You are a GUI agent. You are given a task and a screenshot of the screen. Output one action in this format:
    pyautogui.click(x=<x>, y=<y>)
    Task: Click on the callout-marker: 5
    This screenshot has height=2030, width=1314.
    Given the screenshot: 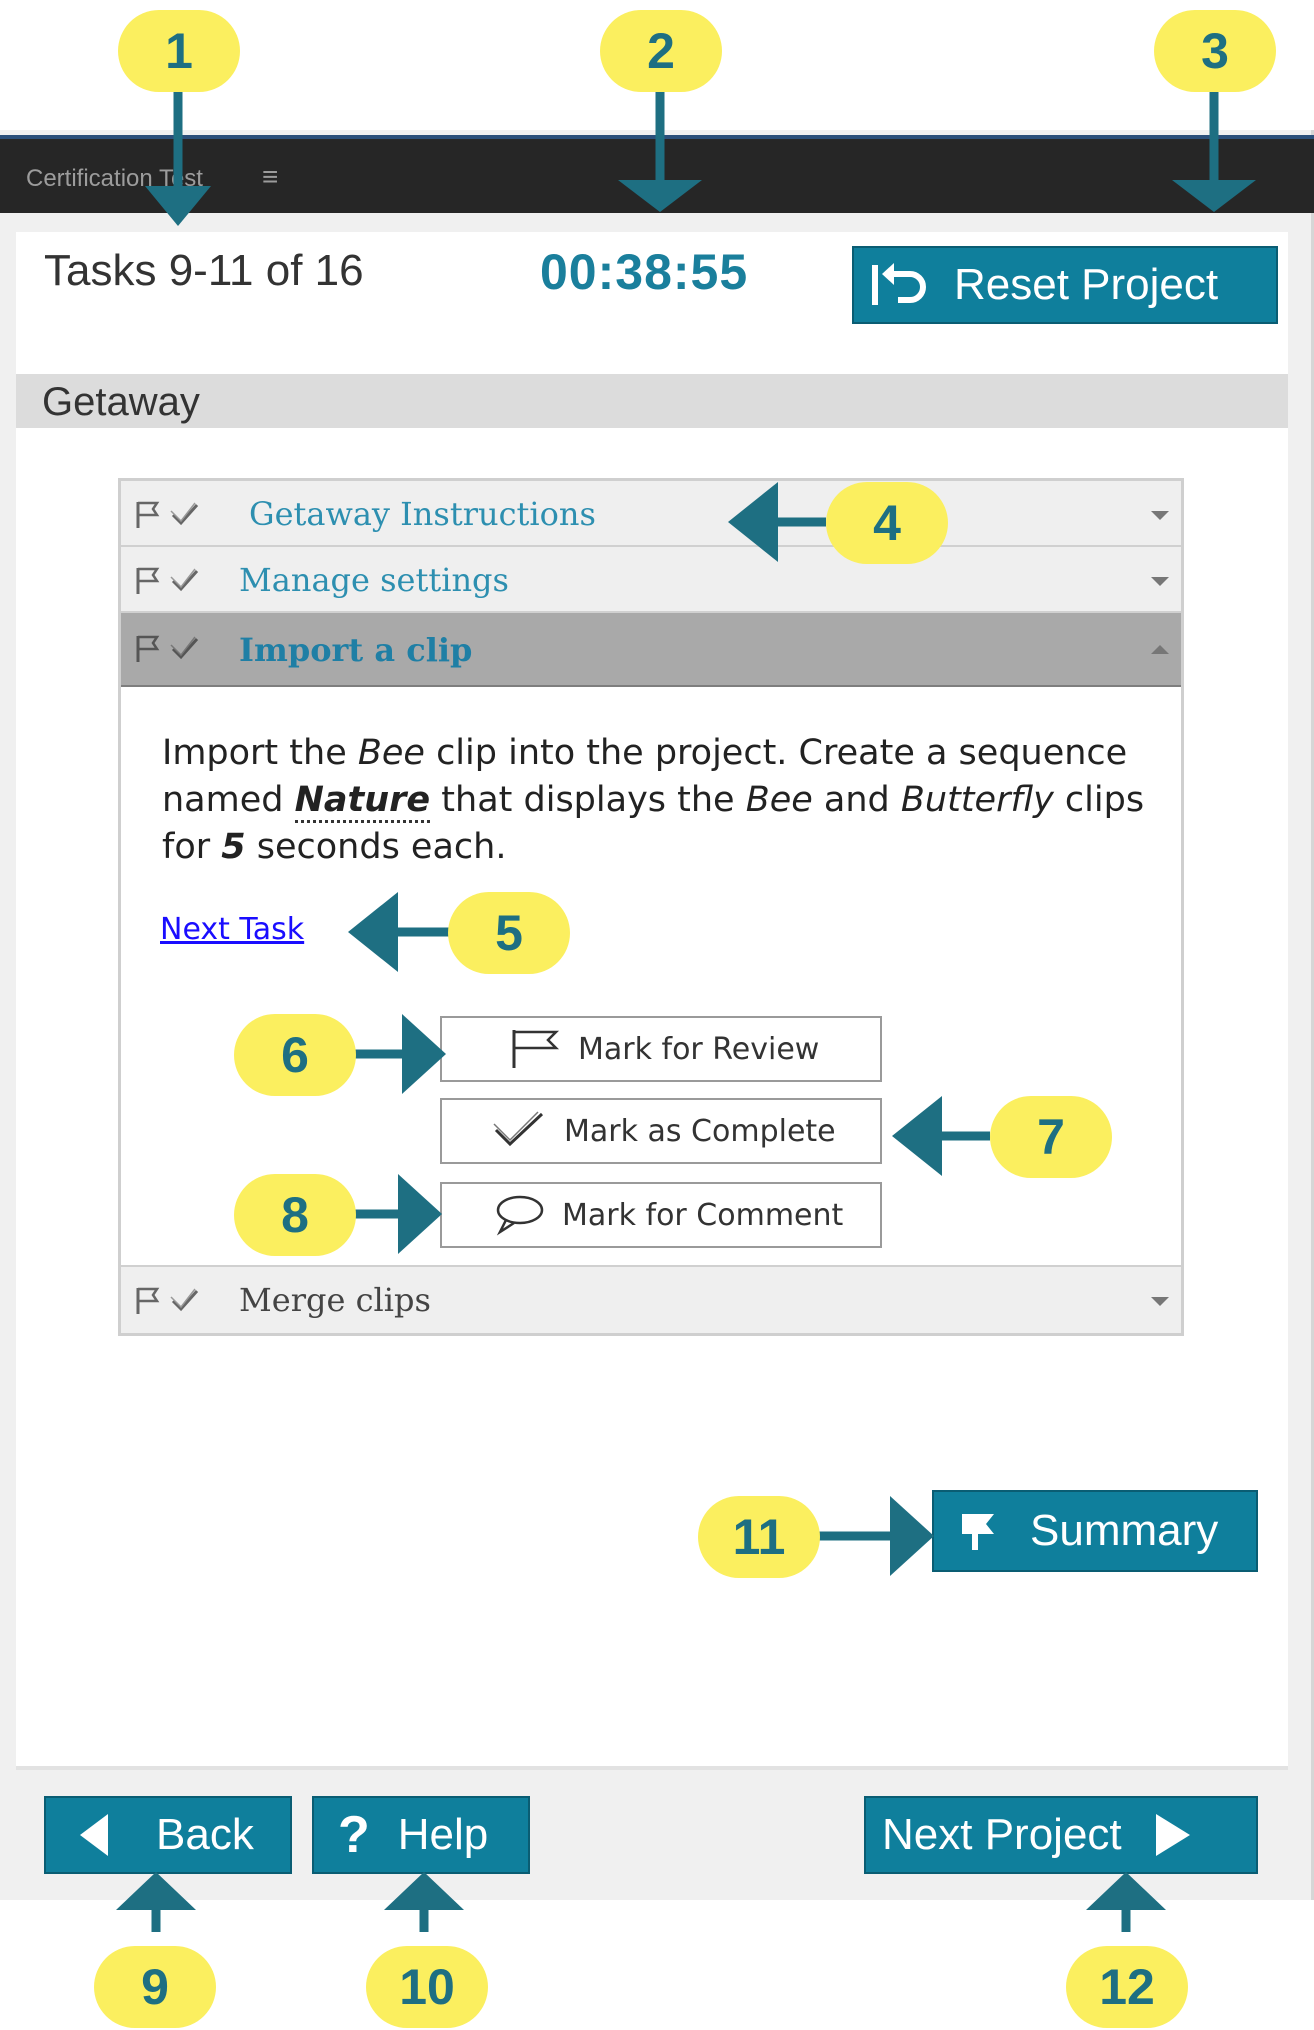 What is the action you would take?
    pyautogui.click(x=509, y=933)
    